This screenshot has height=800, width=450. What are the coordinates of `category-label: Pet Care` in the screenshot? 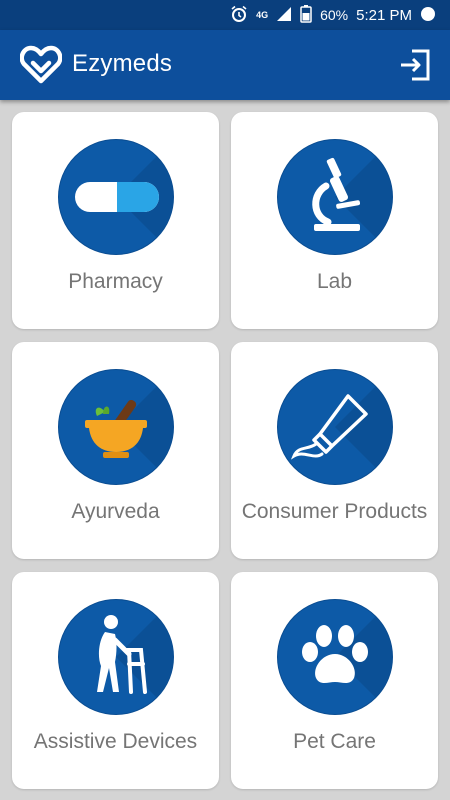 It's located at (334, 741).